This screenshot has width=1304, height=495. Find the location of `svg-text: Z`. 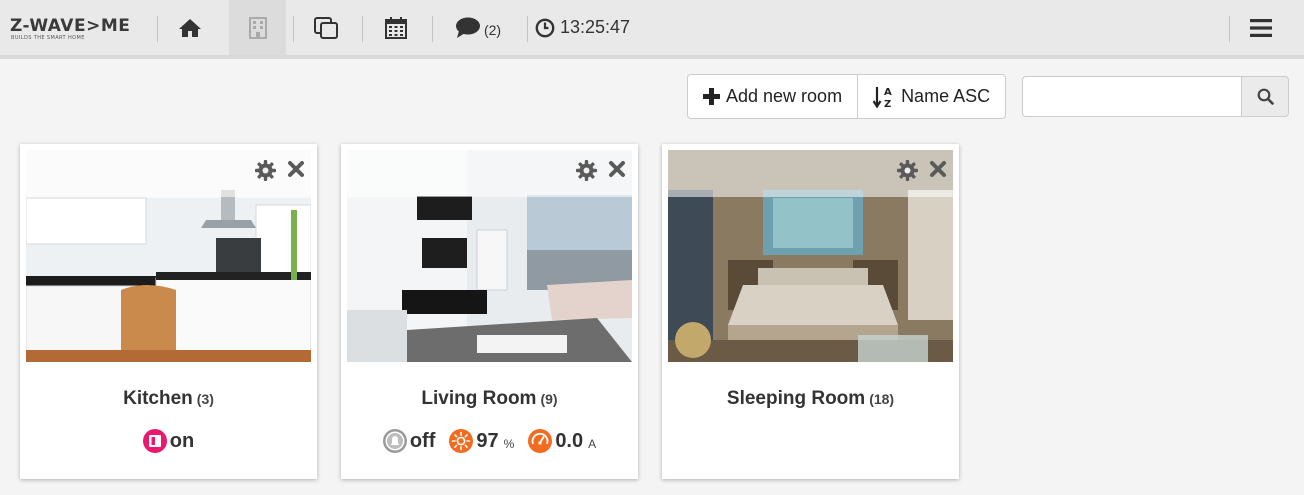

svg-text: Z is located at coordinates (887, 104).